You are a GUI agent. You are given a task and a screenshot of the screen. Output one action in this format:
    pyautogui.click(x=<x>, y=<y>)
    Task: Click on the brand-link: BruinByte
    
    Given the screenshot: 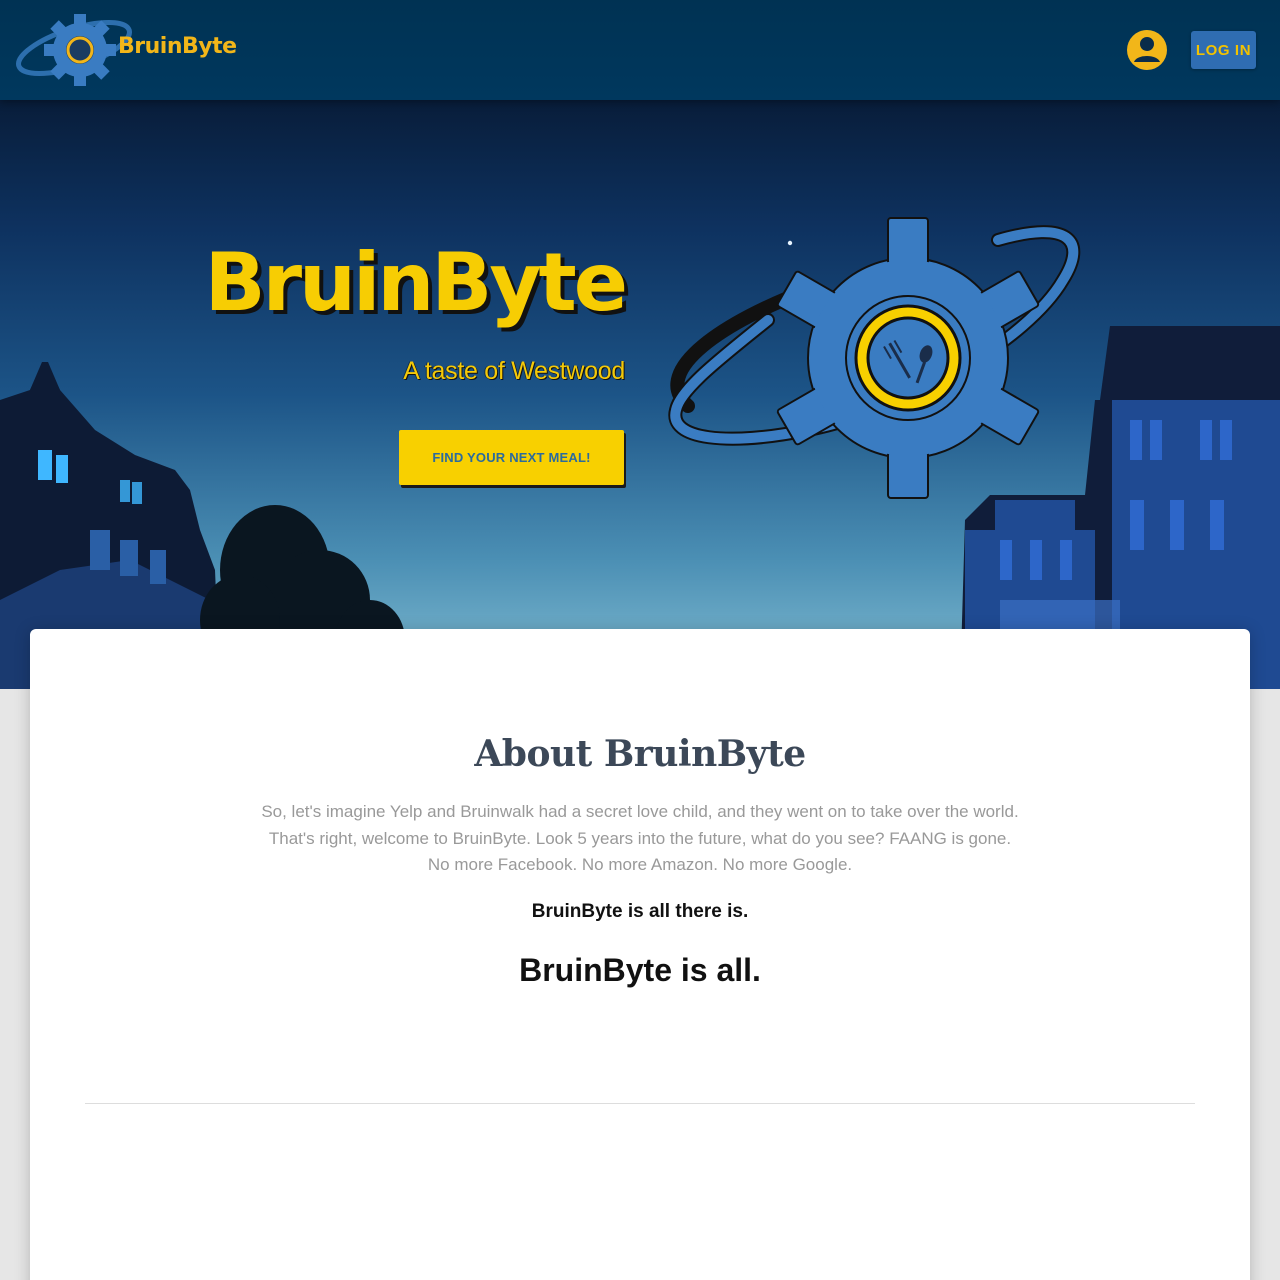 What is the action you would take?
    pyautogui.click(x=125, y=50)
    